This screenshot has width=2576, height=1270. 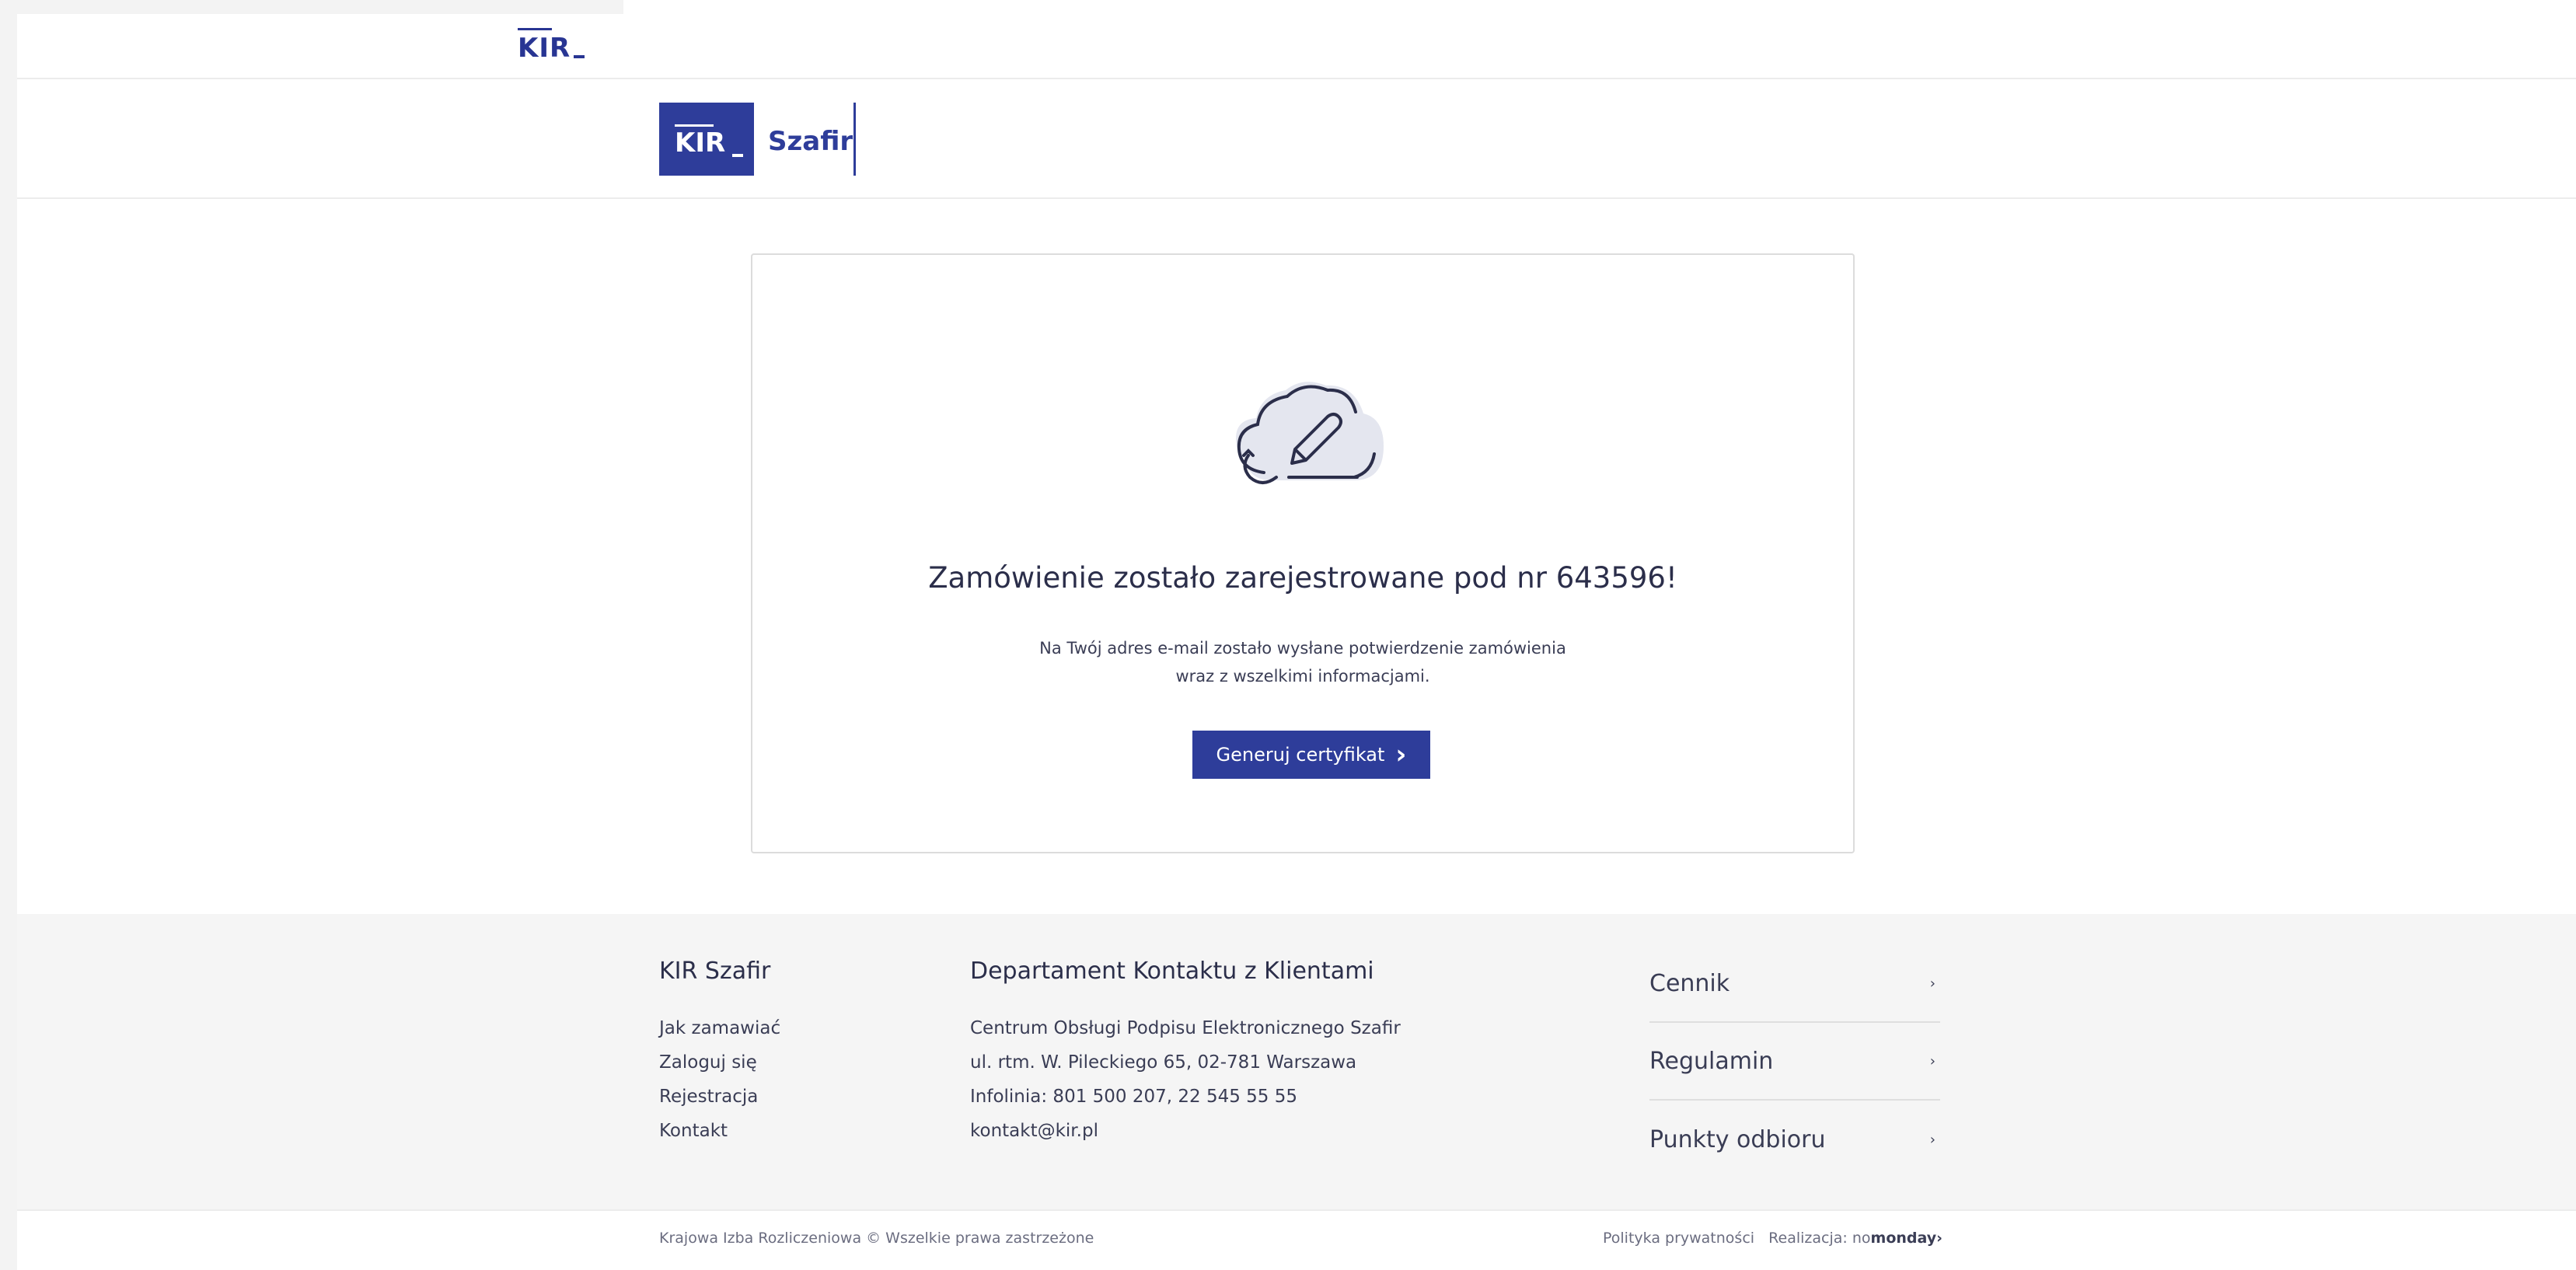 I want to click on footer-link-zaloguj: Zaloguj się, so click(x=720, y=1062).